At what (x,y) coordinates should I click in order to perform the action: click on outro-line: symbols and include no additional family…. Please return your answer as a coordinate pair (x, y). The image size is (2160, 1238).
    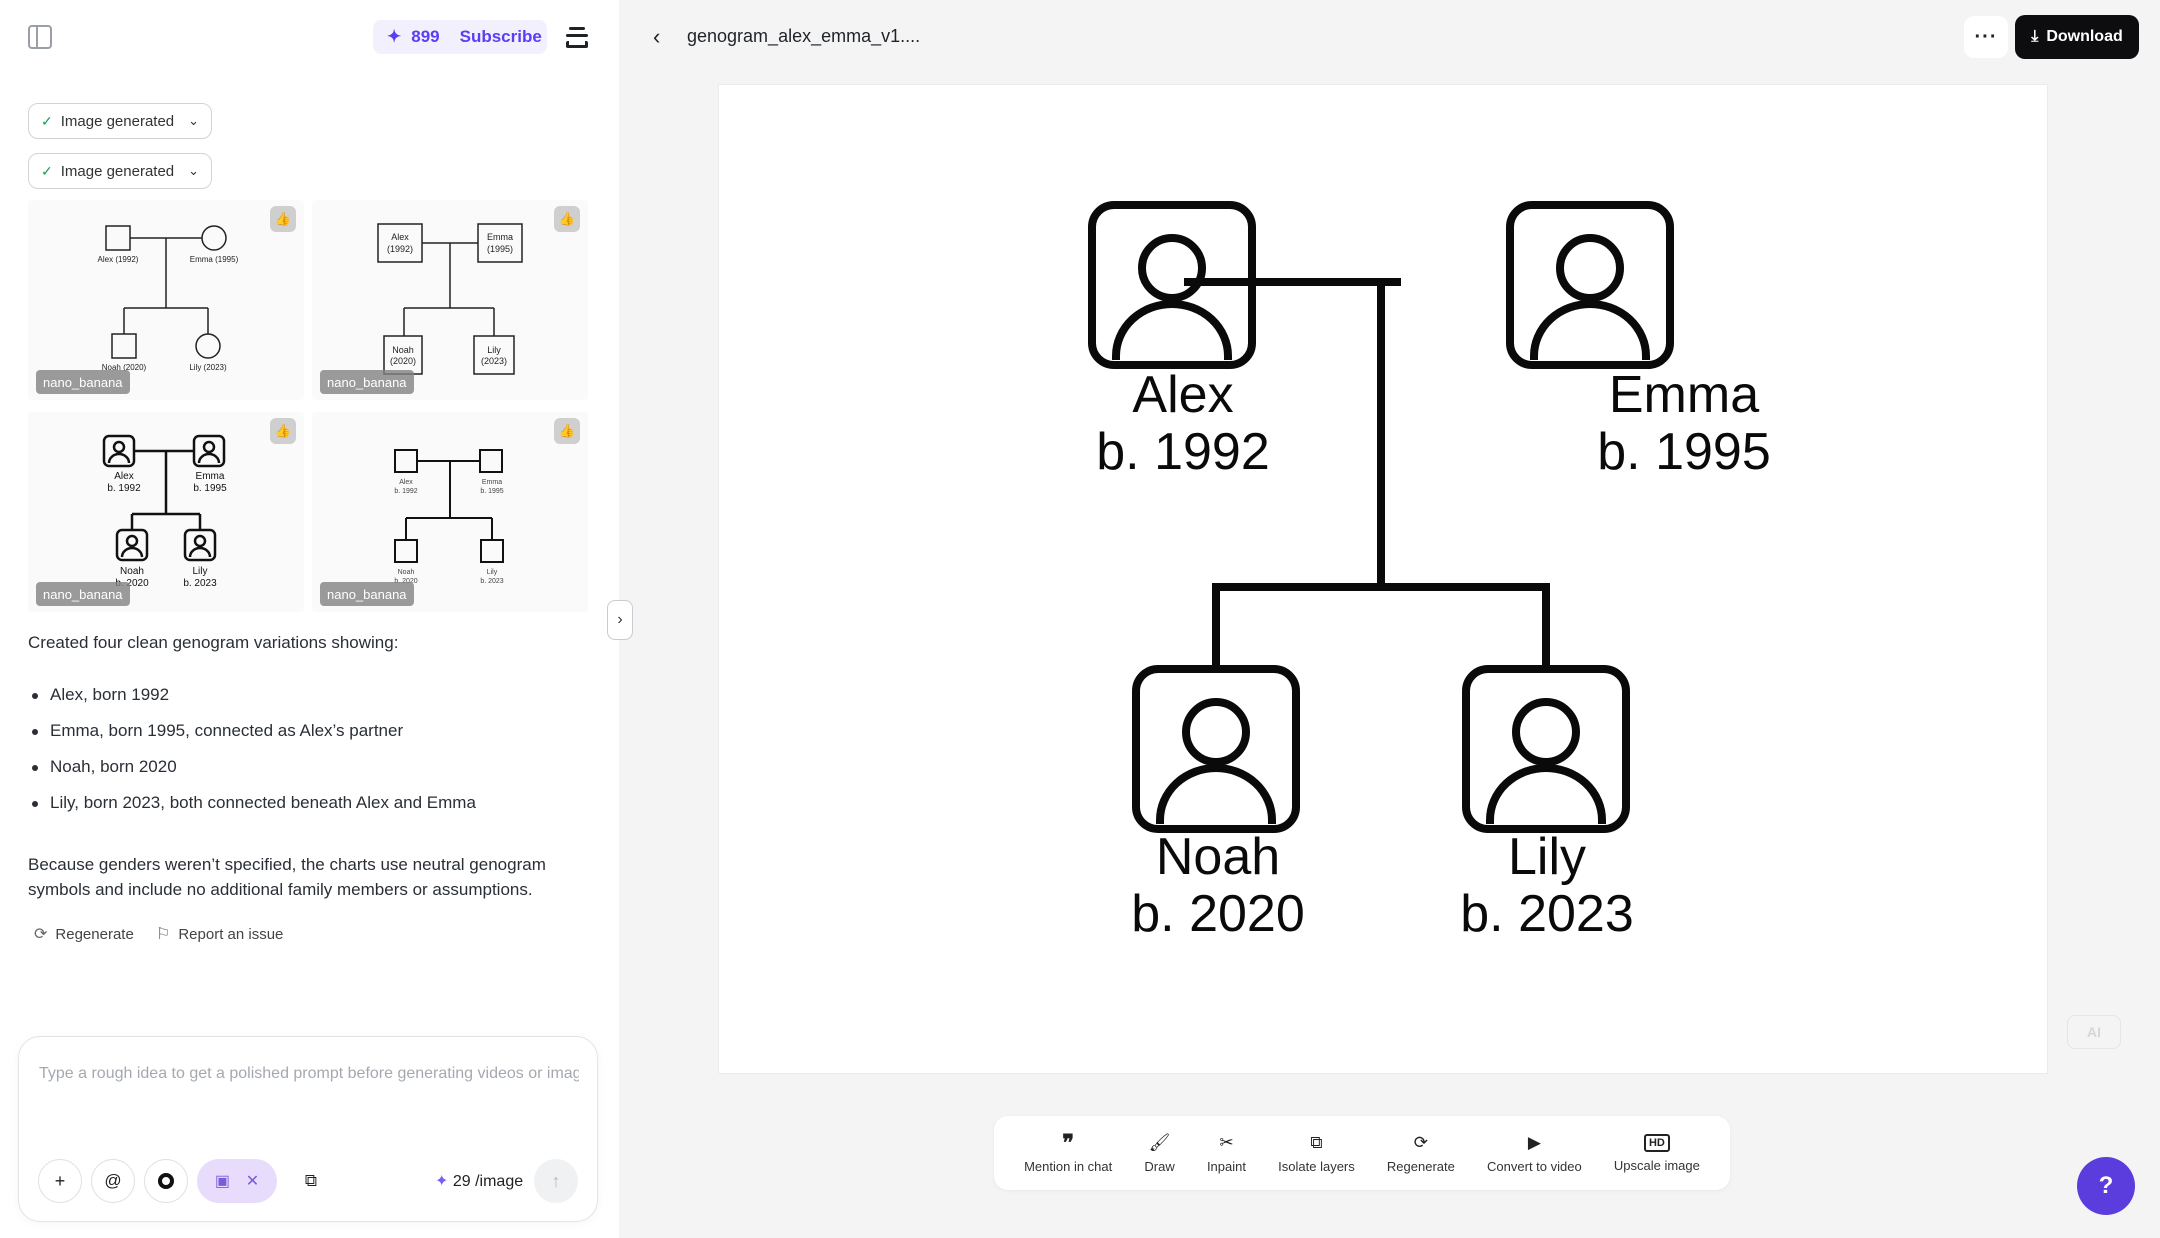
    Looking at the image, I should click on (280, 889).